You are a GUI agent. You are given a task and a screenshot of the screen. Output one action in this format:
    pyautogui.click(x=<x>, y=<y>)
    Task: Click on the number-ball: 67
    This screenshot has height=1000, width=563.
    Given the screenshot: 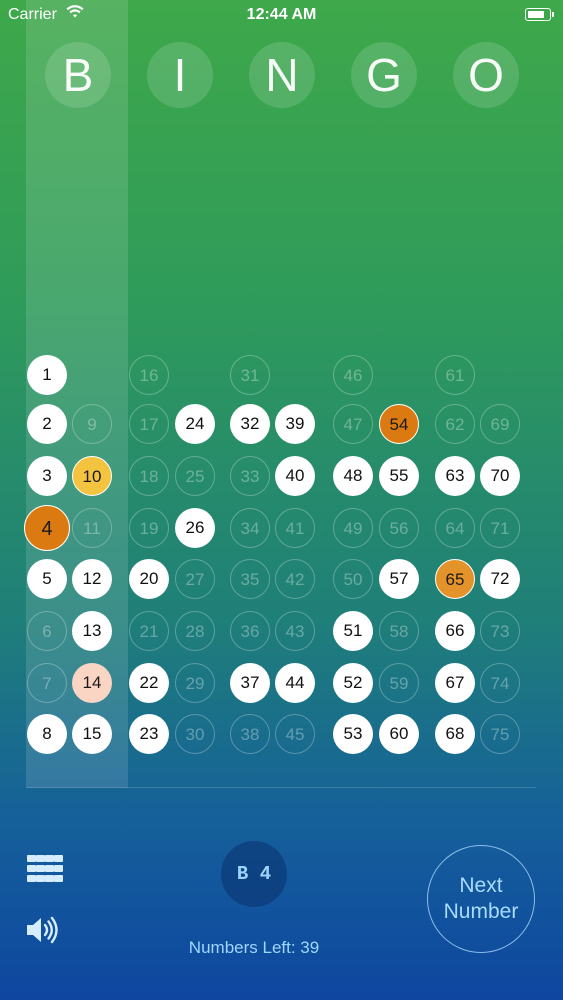 What is the action you would take?
    pyautogui.click(x=455, y=683)
    